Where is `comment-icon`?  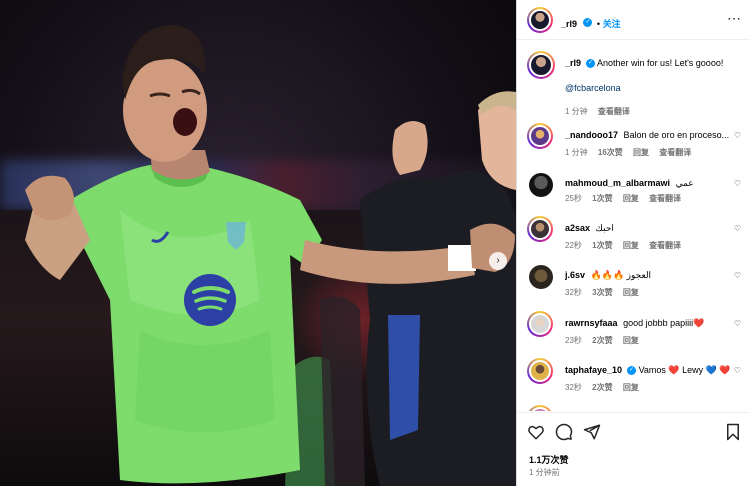
comment-icon is located at coordinates (564, 432).